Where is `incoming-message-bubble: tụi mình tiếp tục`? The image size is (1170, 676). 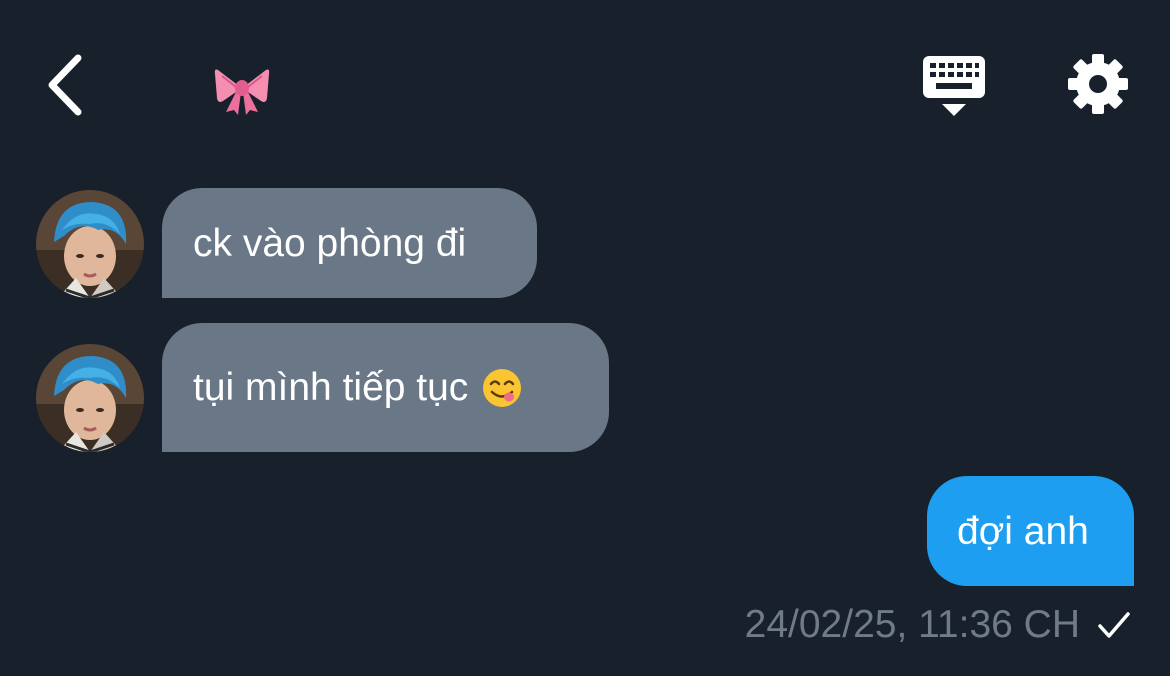 incoming-message-bubble: tụi mình tiếp tục is located at coordinates (385, 387).